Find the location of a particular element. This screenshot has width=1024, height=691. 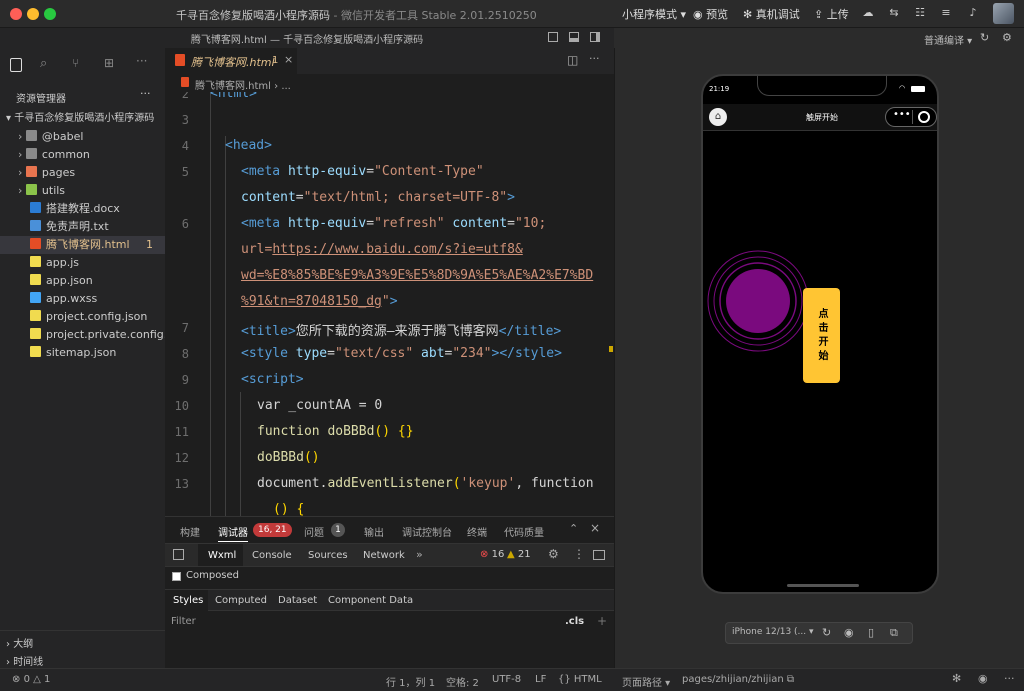

settings-gear-icon: ⚙ is located at coordinates (553, 554).